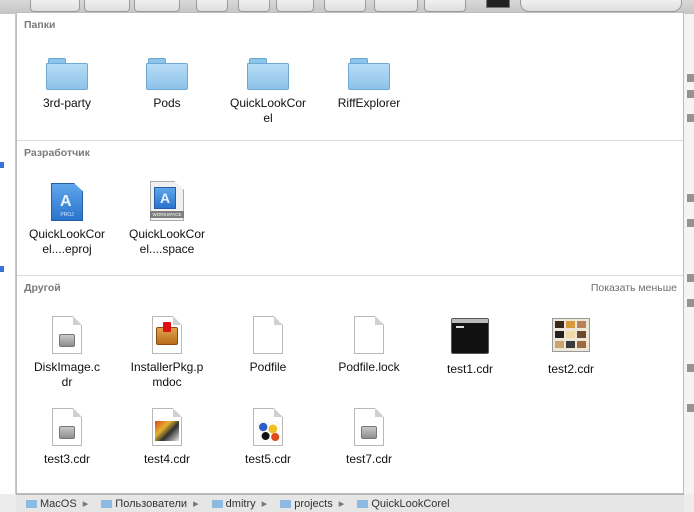  Describe the element at coordinates (67, 202) in the screenshot. I see `xcode-project-icon: A PROJ` at that location.